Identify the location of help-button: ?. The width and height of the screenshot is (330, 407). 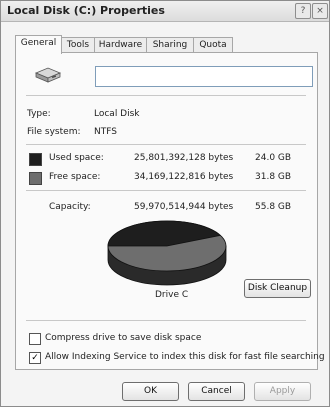
(303, 11).